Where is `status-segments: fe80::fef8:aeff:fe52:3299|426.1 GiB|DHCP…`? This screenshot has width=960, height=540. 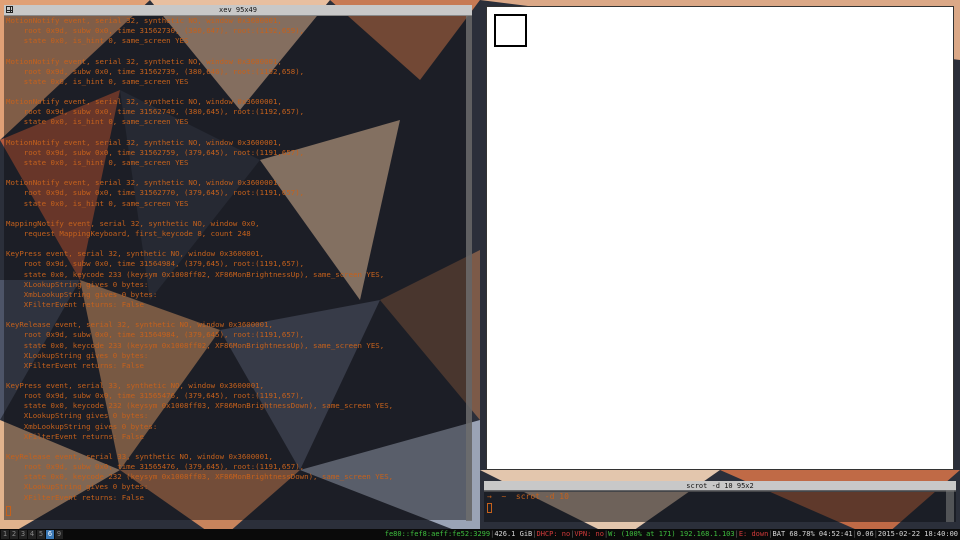
status-segments: fe80::fef8:aeff:fe52:3299|426.1 GiB|DHCP… is located at coordinates (671, 534).